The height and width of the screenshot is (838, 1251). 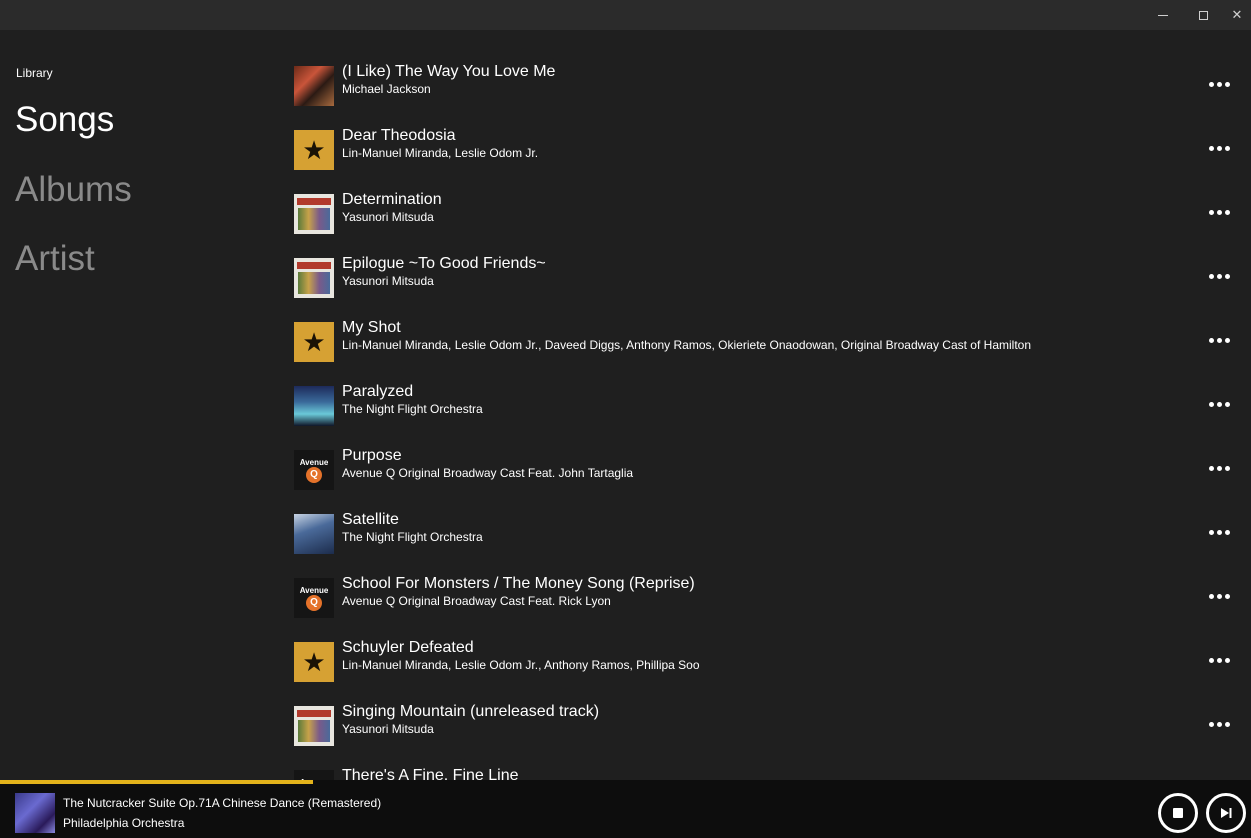 What do you see at coordinates (430, 773) in the screenshot?
I see `song-title: There's A Fine, Fine Line` at bounding box center [430, 773].